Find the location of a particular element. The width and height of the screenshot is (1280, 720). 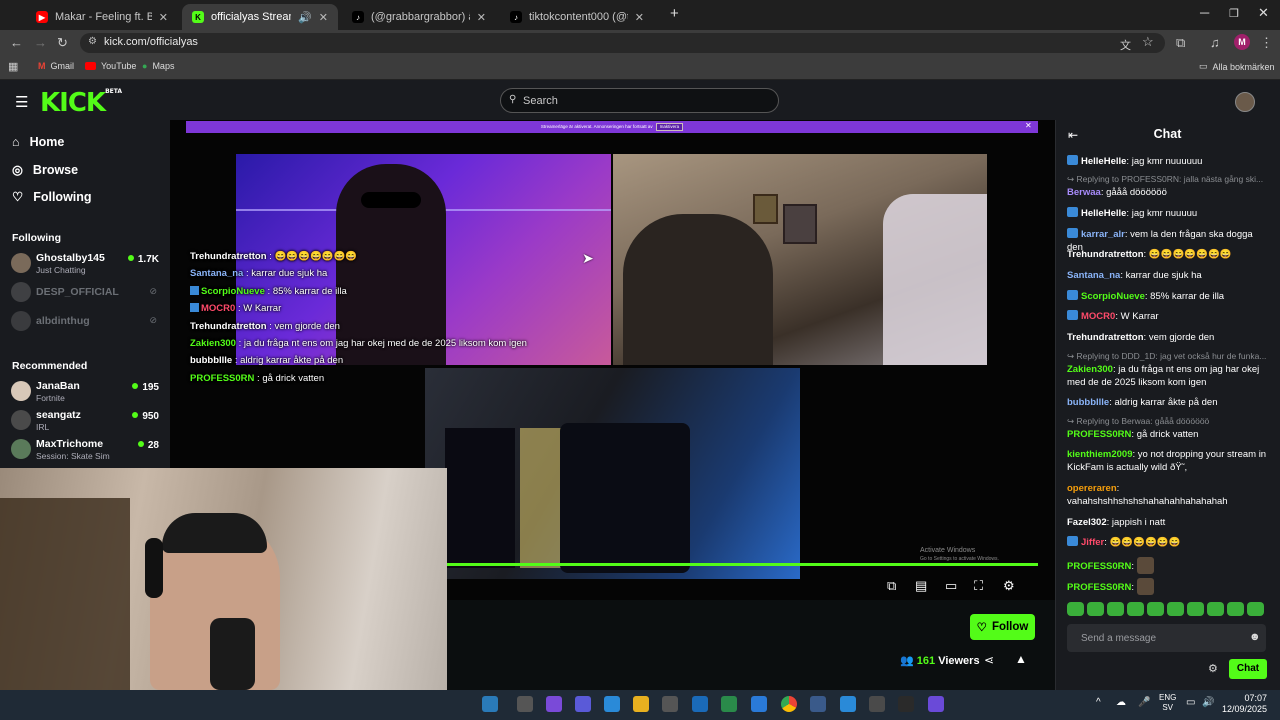

chat-username: Zakien300 is located at coordinates (1090, 369).